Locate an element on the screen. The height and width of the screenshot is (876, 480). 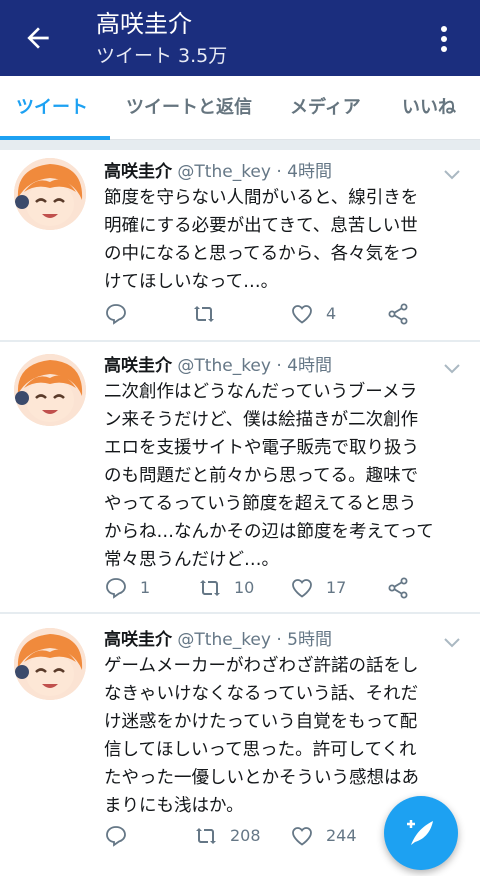
tweet-text-line: ン来そうだけど、僕は絵描きが二次創作 is located at coordinates (261, 420).